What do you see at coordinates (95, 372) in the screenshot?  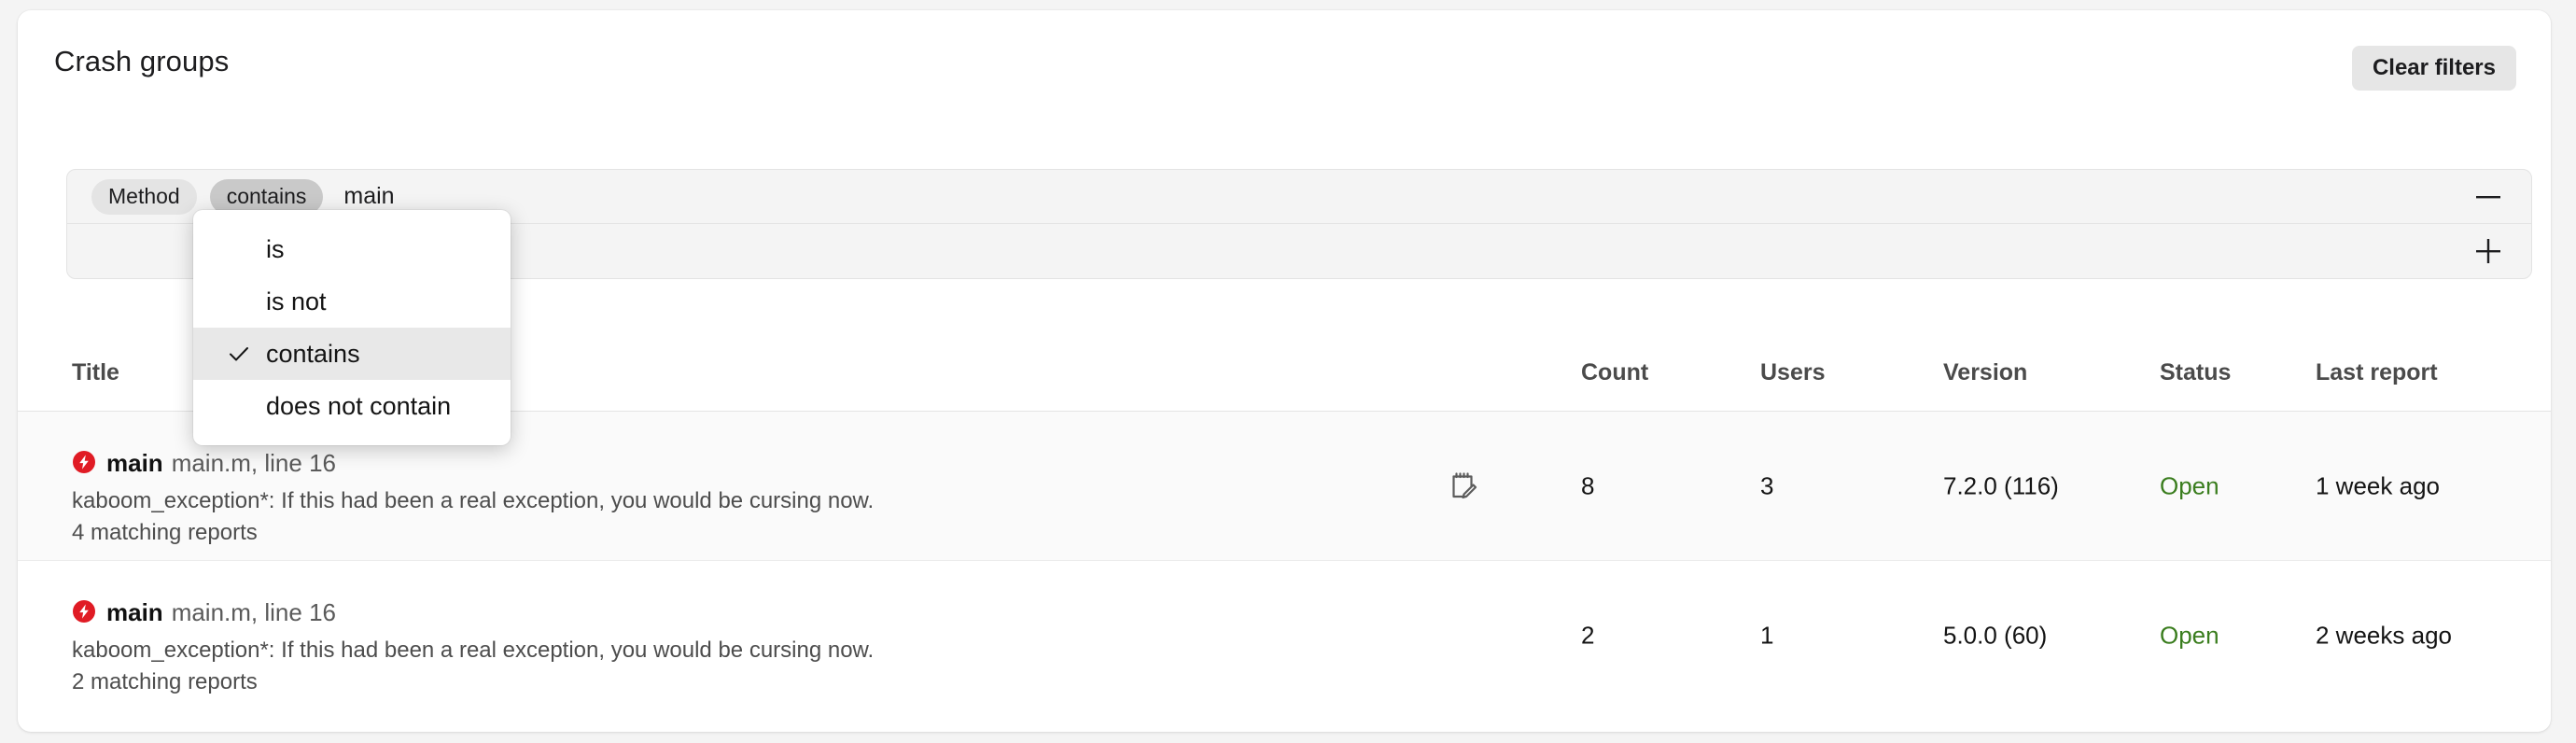 I see `column-header-title: Title` at bounding box center [95, 372].